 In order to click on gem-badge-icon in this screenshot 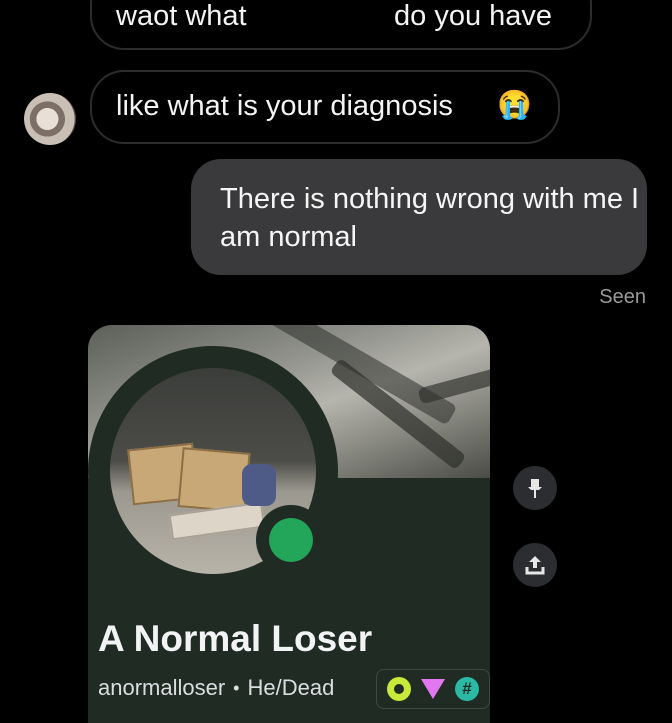, I will do `click(433, 689)`.